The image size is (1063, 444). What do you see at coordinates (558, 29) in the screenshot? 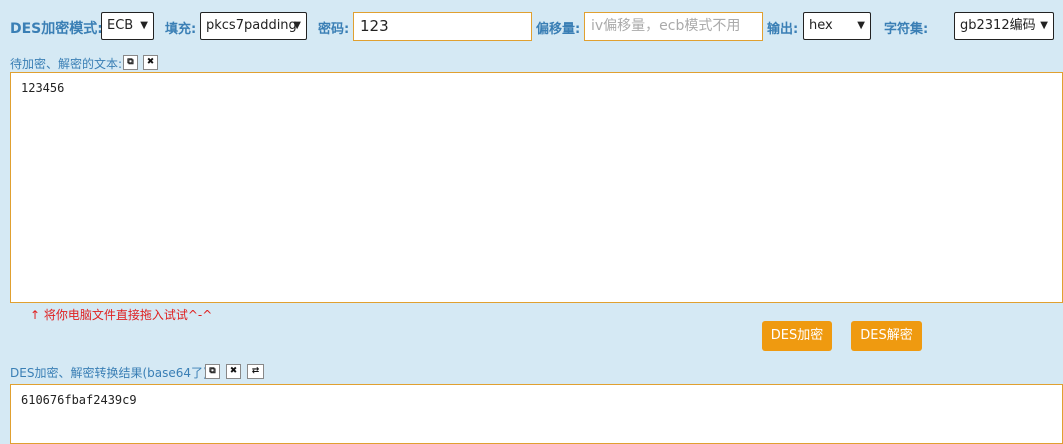
I see `iv-label: 偏移量:` at bounding box center [558, 29].